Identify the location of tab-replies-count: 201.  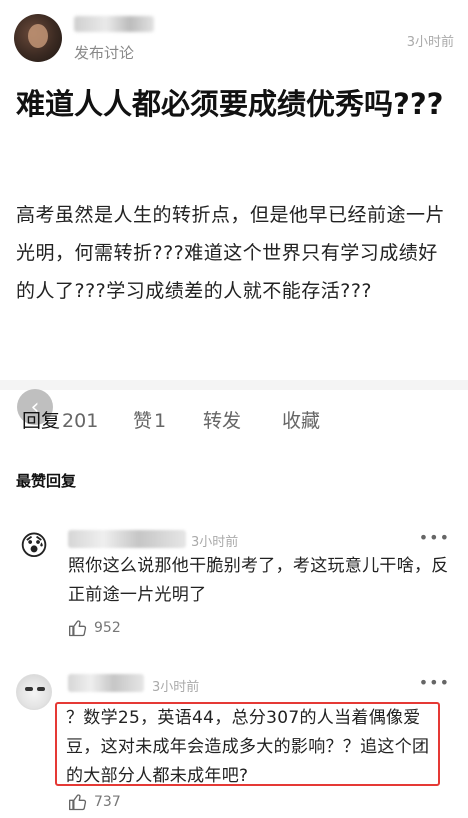
(80, 421).